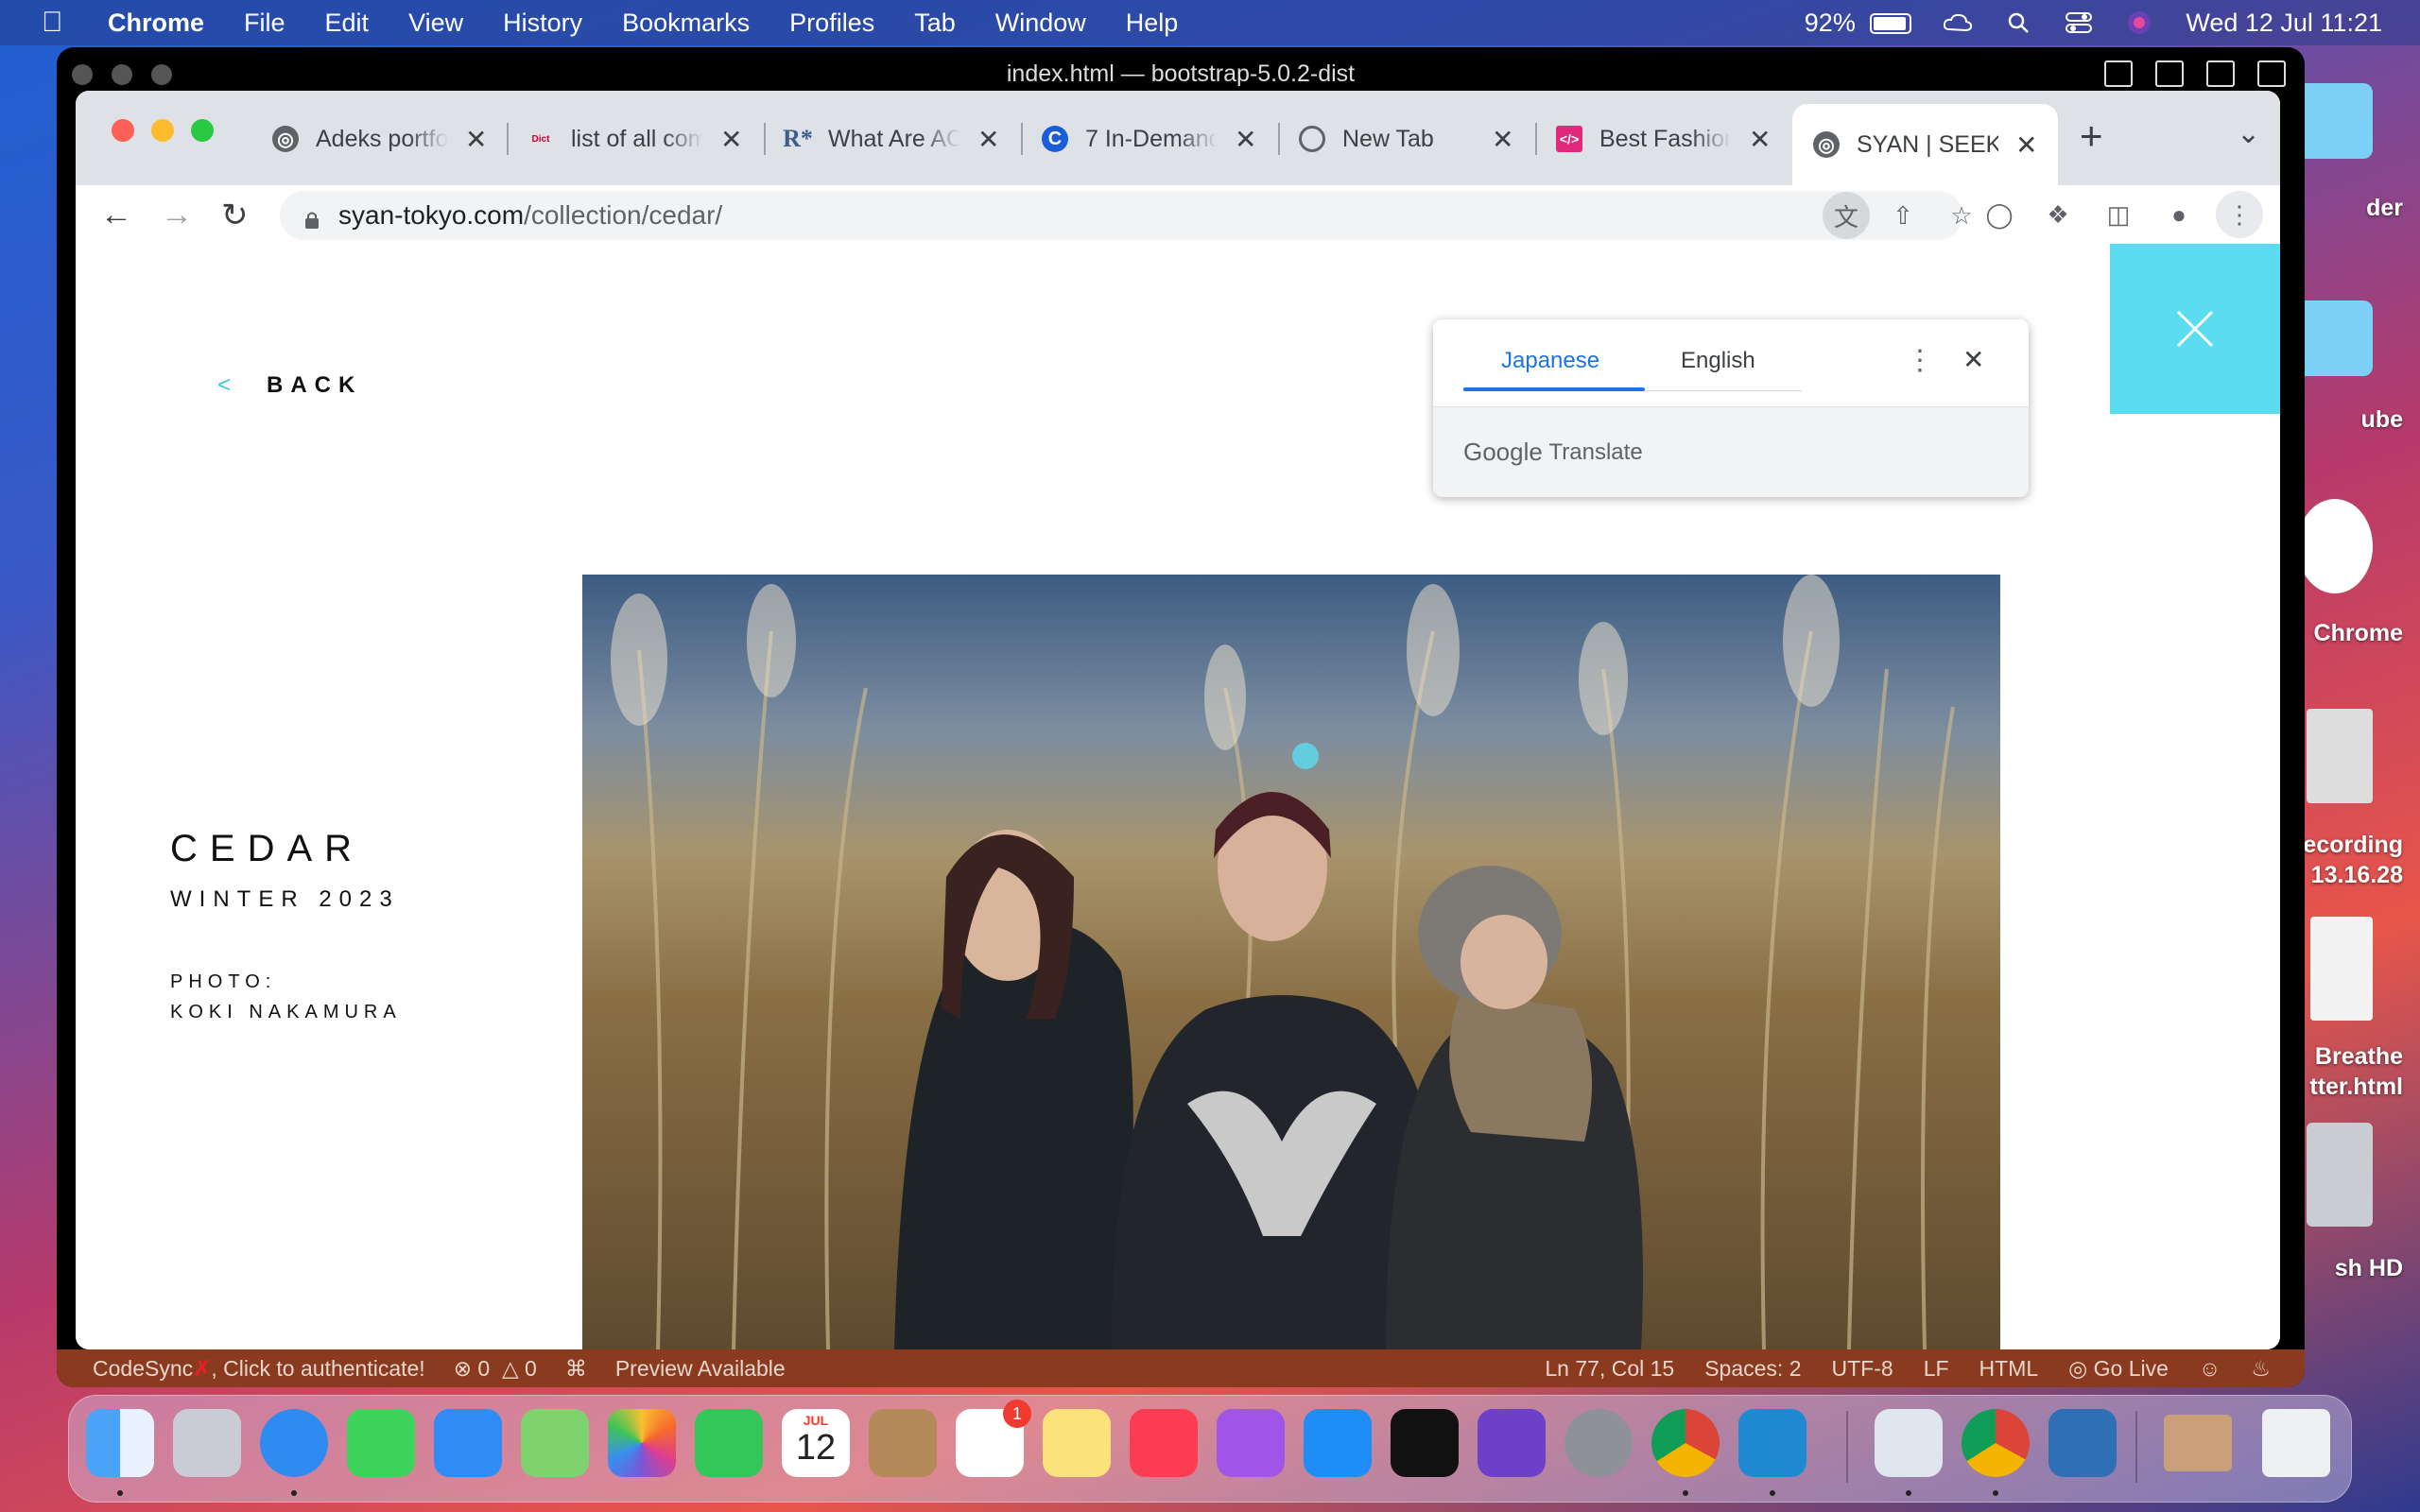 This screenshot has height=1512, width=2420. I want to click on problems-status: ⊗ 0 △ 0, so click(495, 1369).